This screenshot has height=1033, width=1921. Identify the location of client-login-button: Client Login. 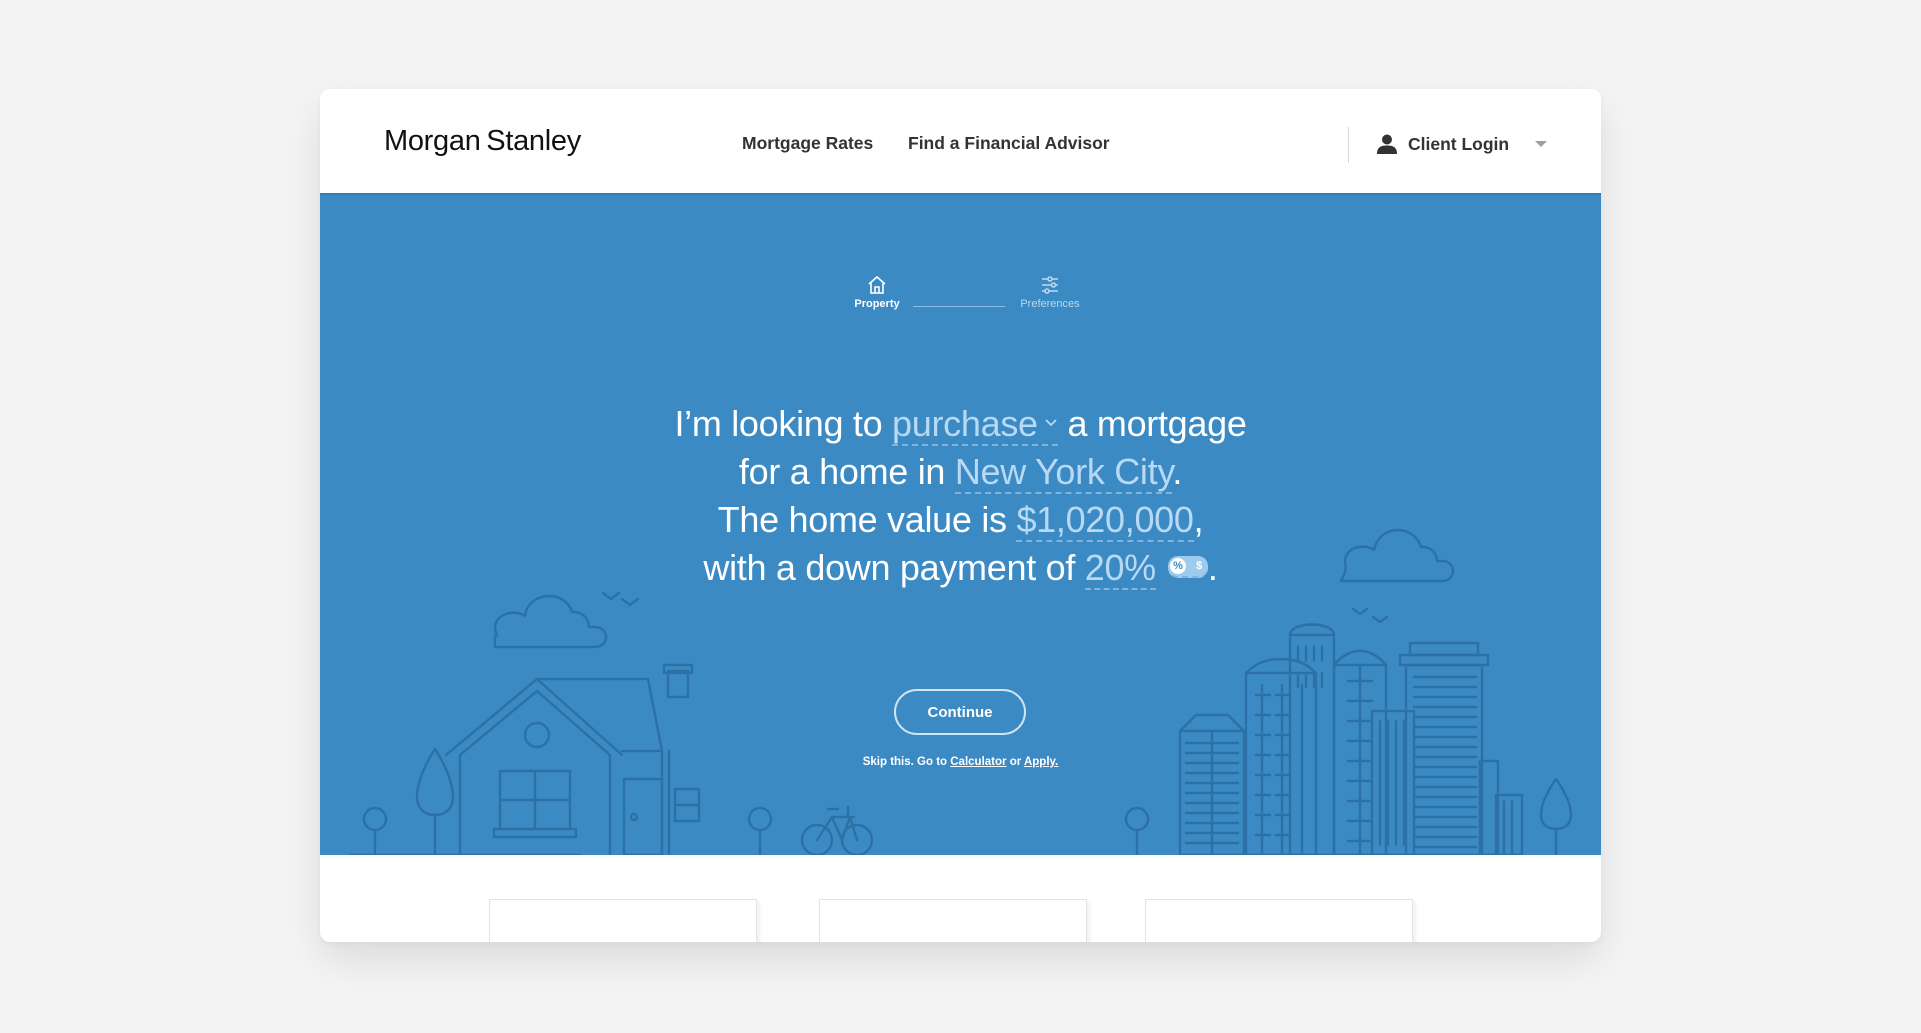
(1442, 144).